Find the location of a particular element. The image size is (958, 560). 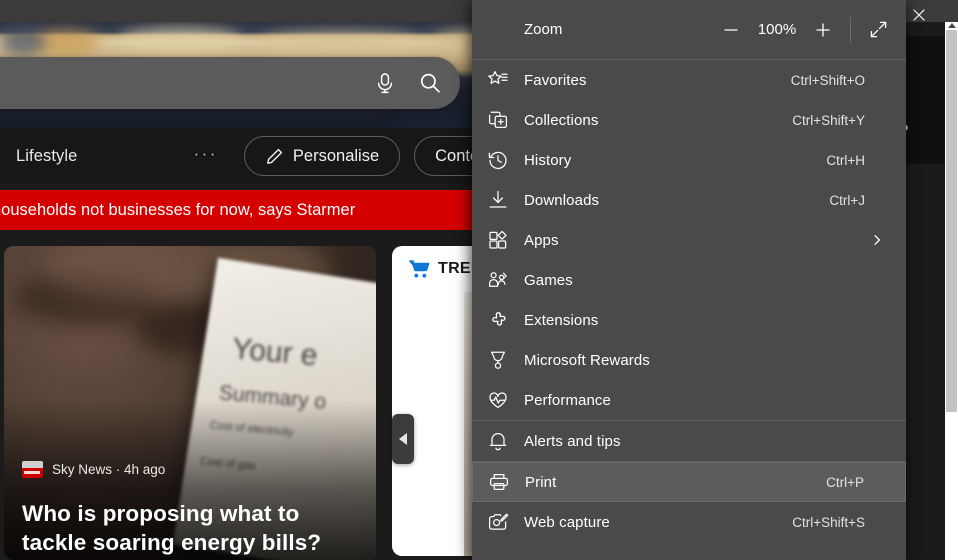

apps-icon is located at coordinates (498, 240).